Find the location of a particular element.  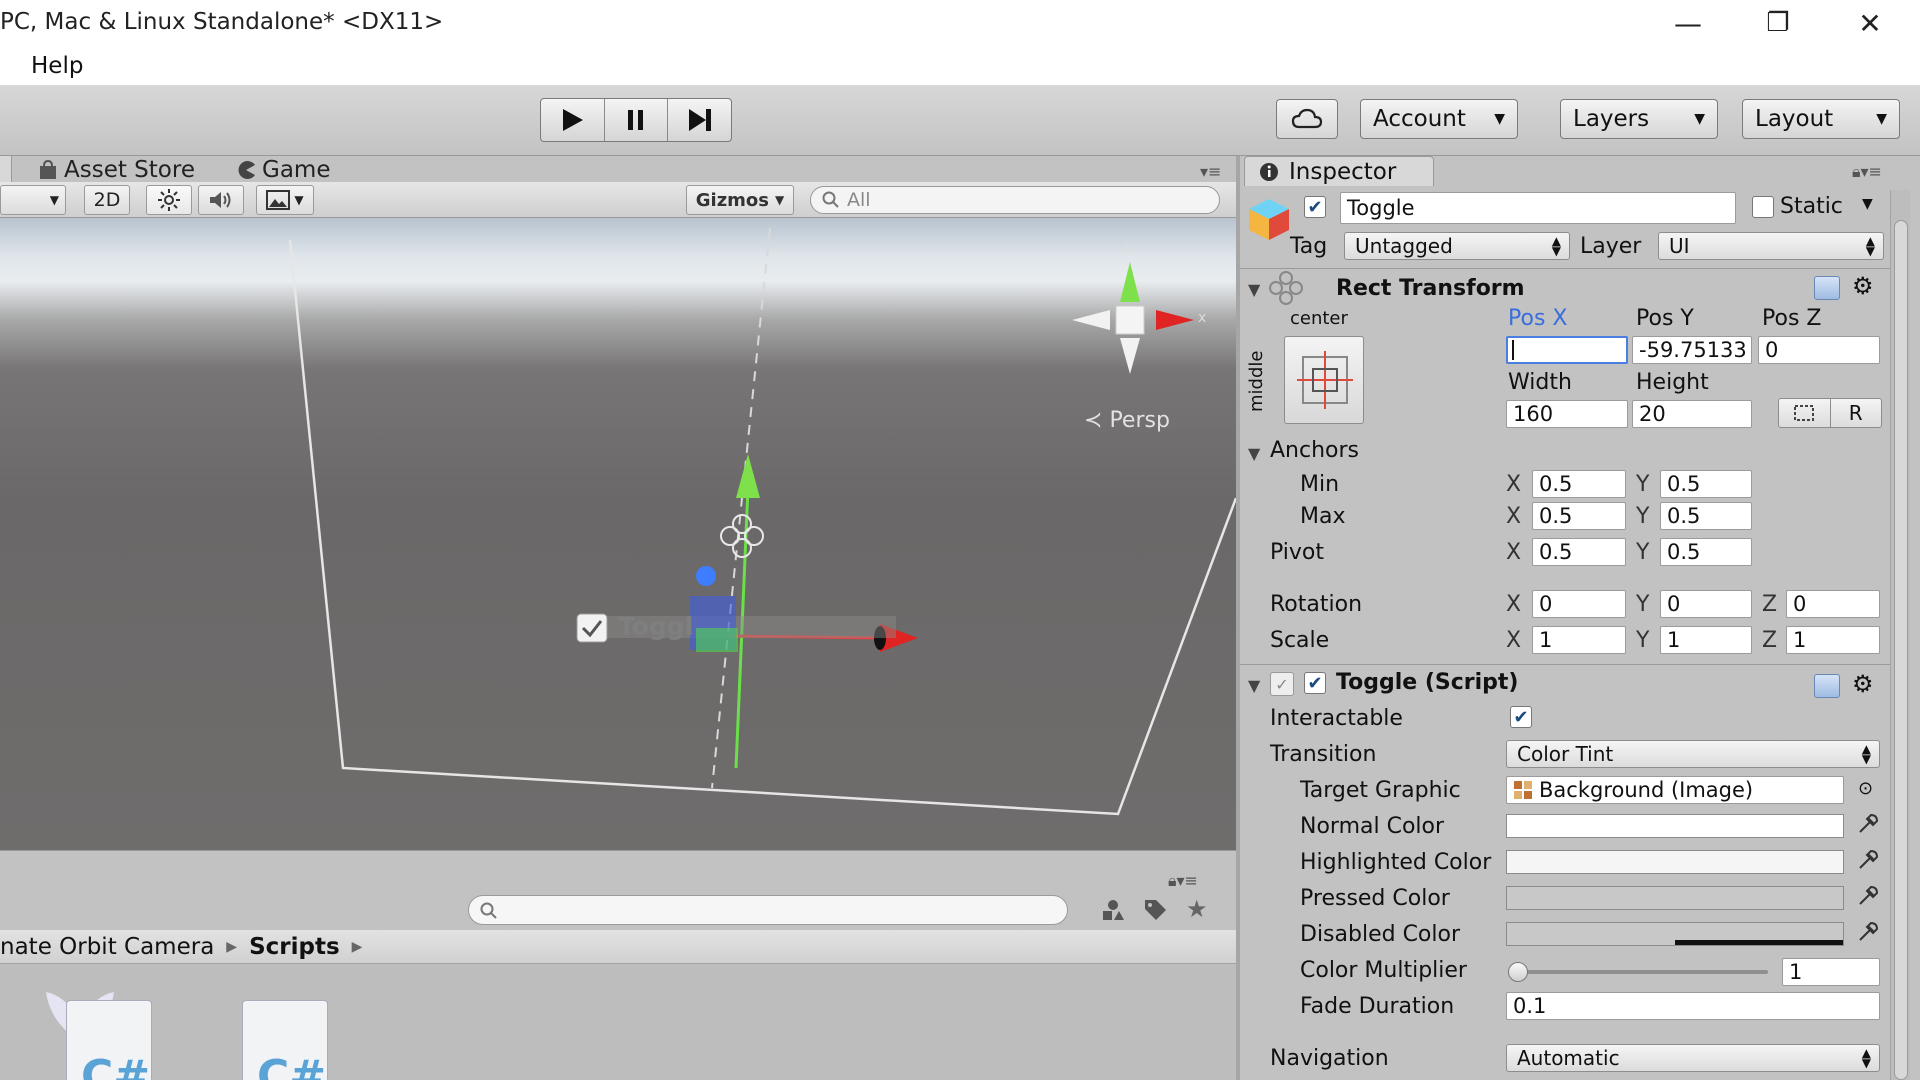

menu-help: Help is located at coordinates (57, 66).